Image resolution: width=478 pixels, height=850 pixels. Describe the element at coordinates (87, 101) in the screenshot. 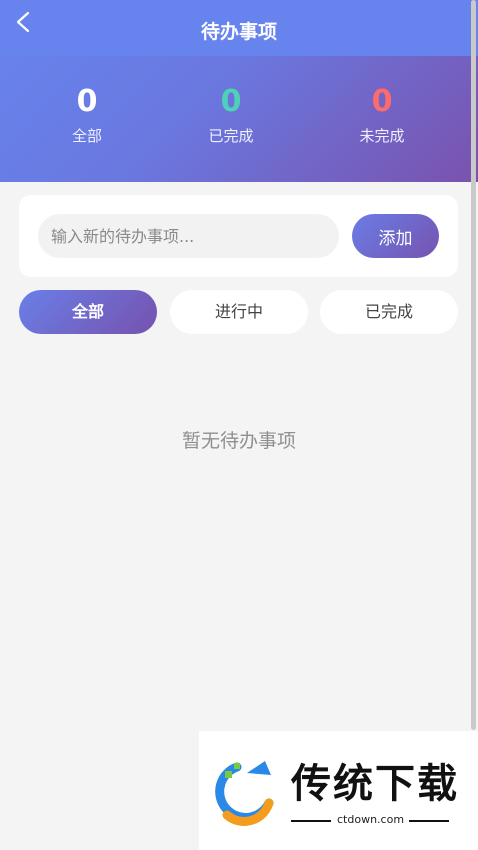

I see `stat-all-count: 0` at that location.